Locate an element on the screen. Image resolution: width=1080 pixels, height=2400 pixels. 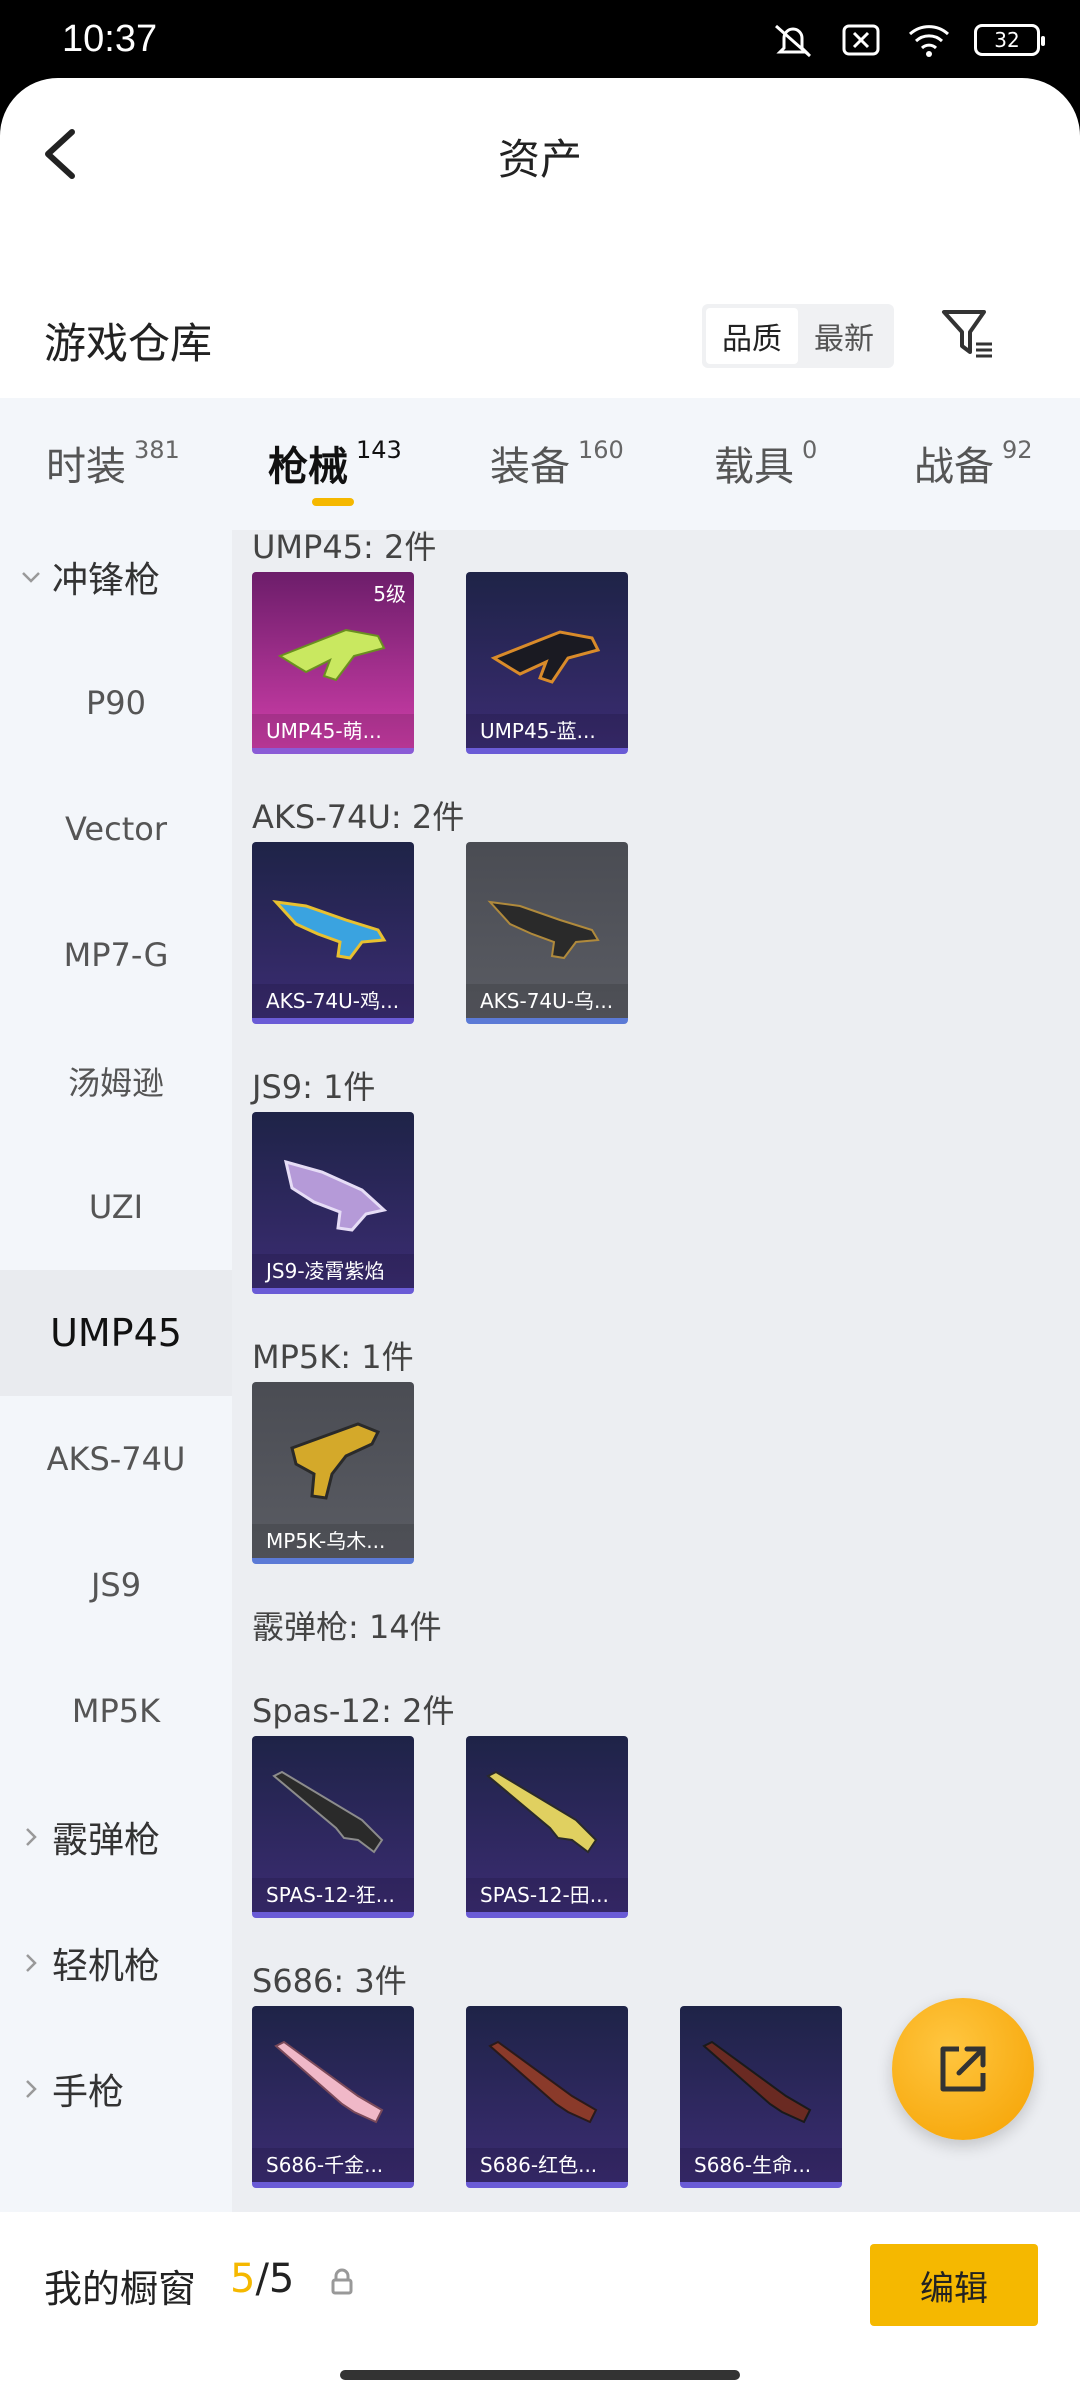
tab-firearms: 枪械 143 is located at coordinates (335, 463).